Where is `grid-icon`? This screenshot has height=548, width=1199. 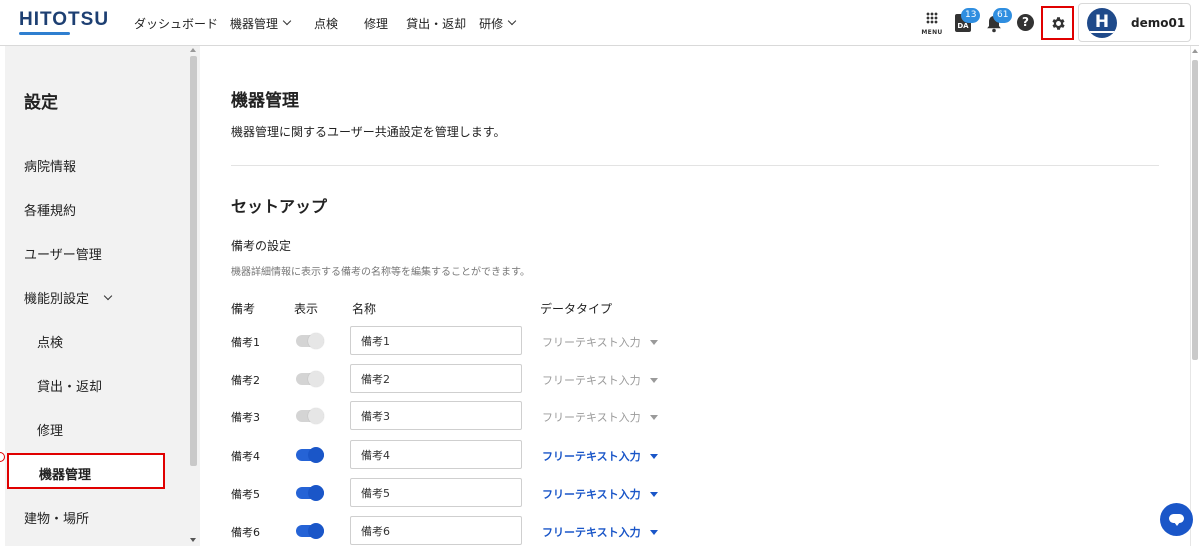
grid-icon is located at coordinates (932, 18).